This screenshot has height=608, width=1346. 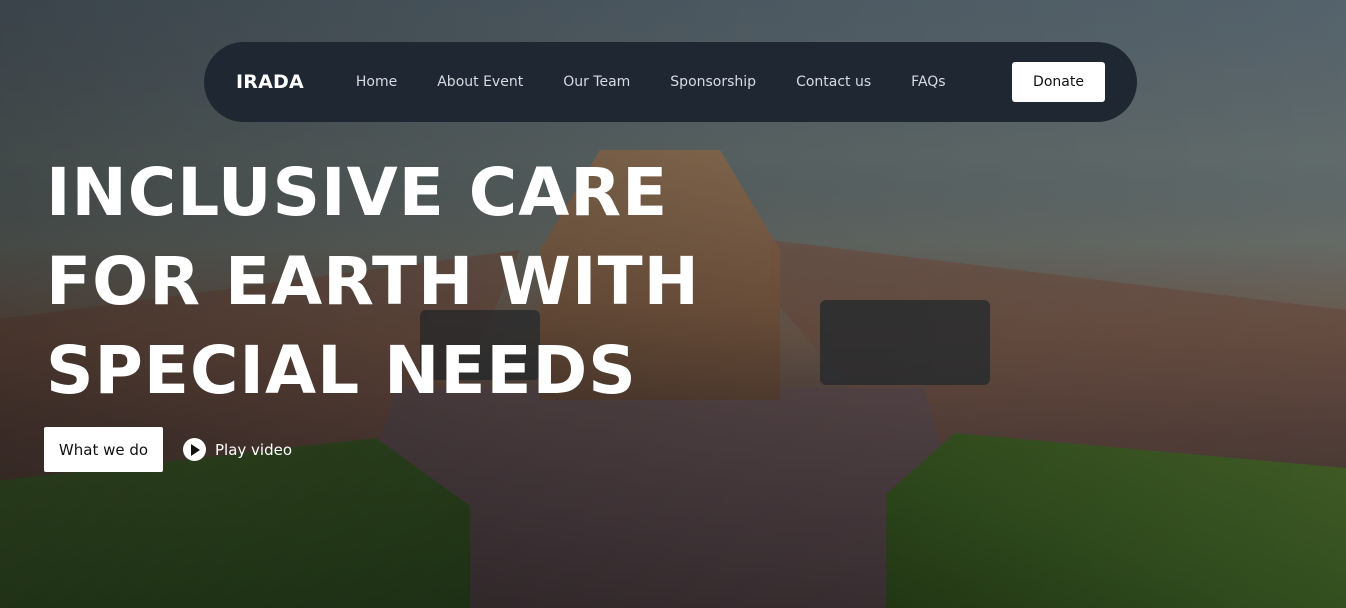 I want to click on nav-link-contact-us: Contact us, so click(x=833, y=82).